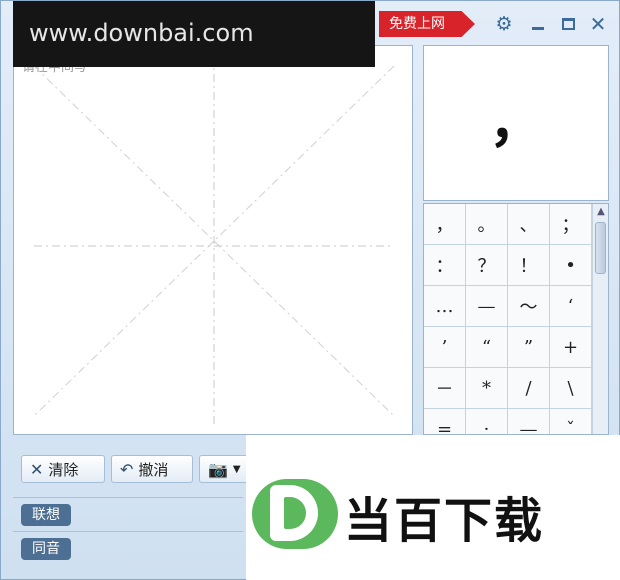  What do you see at coordinates (127, 469) in the screenshot?
I see `undo-icon: ↶` at bounding box center [127, 469].